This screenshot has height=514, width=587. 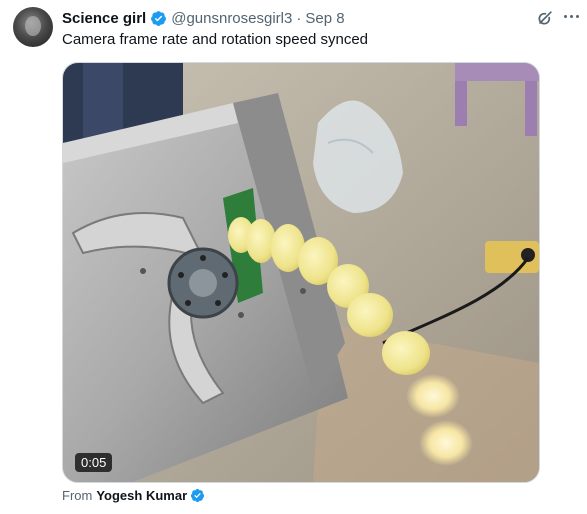 I want to click on attribution-name: Yogesh Kumar, so click(x=141, y=495).